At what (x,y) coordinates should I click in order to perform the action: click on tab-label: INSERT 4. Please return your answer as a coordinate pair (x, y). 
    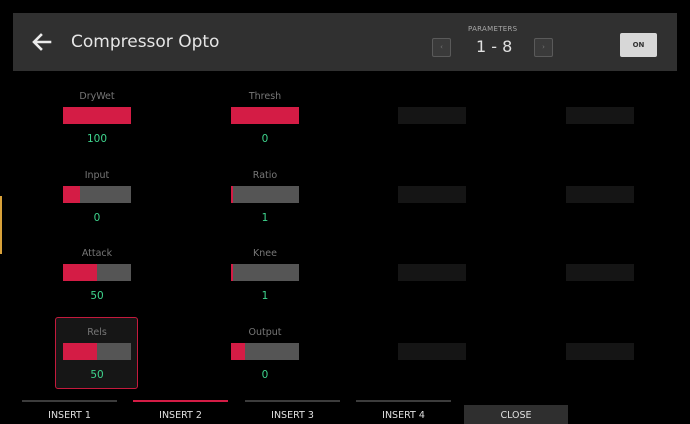
    Looking at the image, I should click on (403, 415).